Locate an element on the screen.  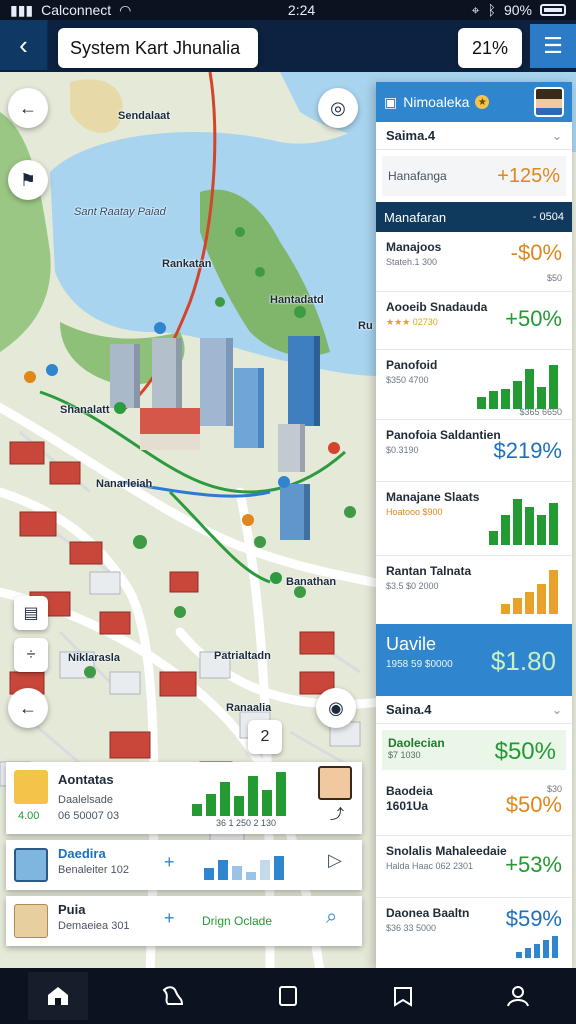
nav-map is located at coordinates (173, 996).